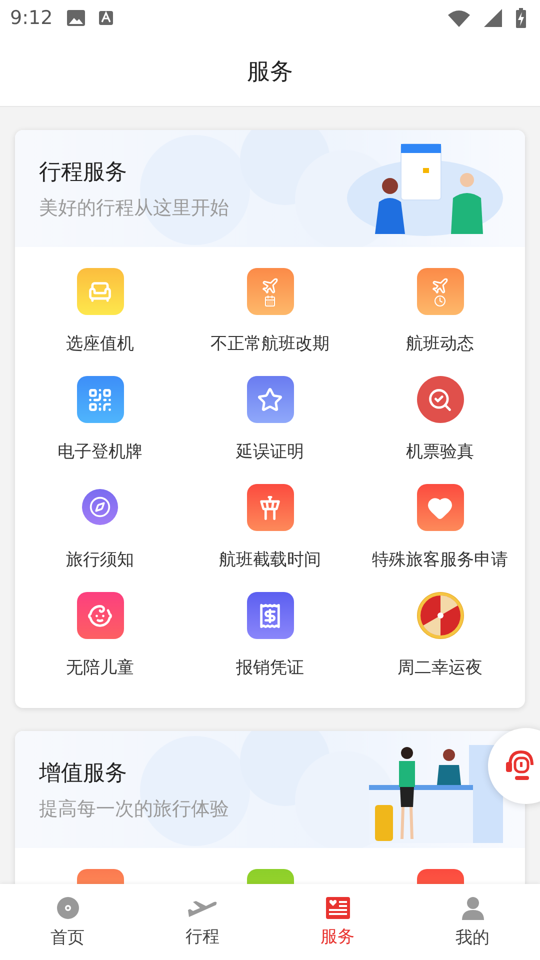 The image size is (540, 960). I want to click on headset-icon, so click(521, 766).